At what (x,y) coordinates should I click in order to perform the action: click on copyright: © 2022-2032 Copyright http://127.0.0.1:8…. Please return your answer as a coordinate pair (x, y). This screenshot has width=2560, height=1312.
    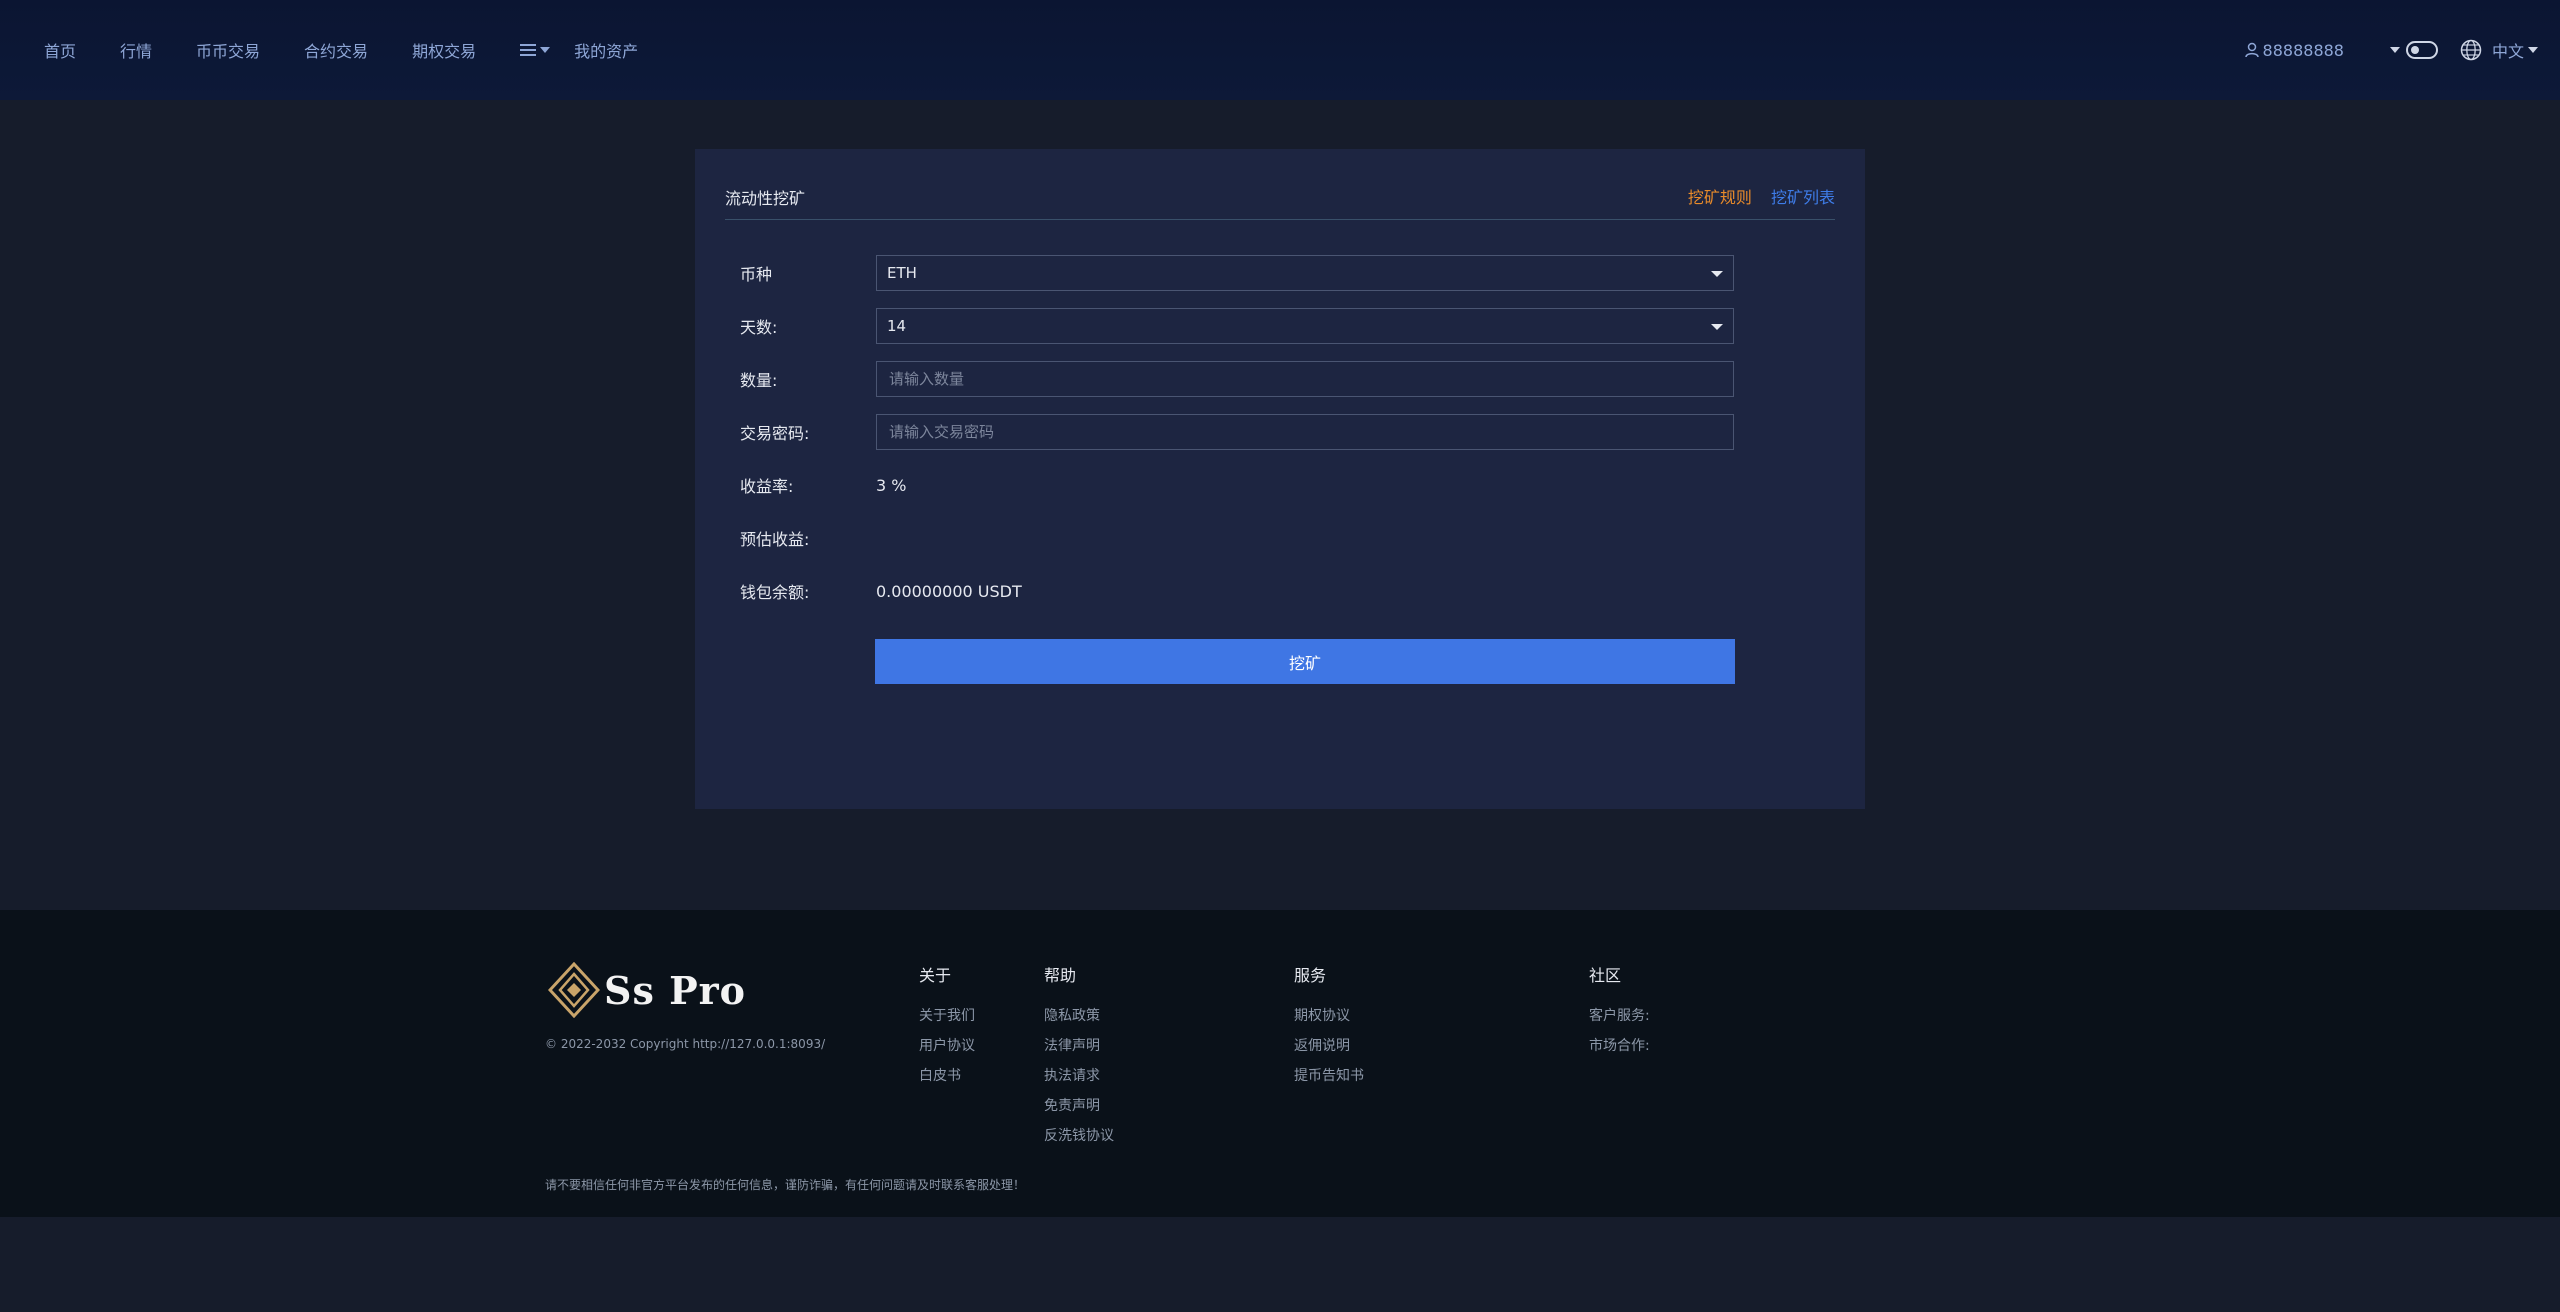
    Looking at the image, I should click on (685, 1044).